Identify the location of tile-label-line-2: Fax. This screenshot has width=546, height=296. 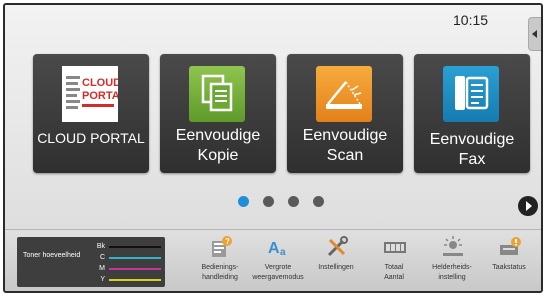
(472, 159).